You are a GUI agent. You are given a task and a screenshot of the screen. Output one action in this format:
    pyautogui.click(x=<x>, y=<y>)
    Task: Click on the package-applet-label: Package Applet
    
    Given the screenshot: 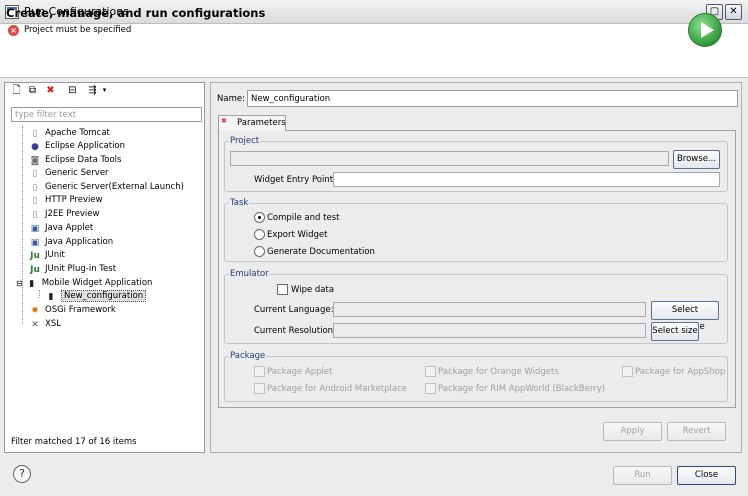 What is the action you would take?
    pyautogui.click(x=300, y=372)
    